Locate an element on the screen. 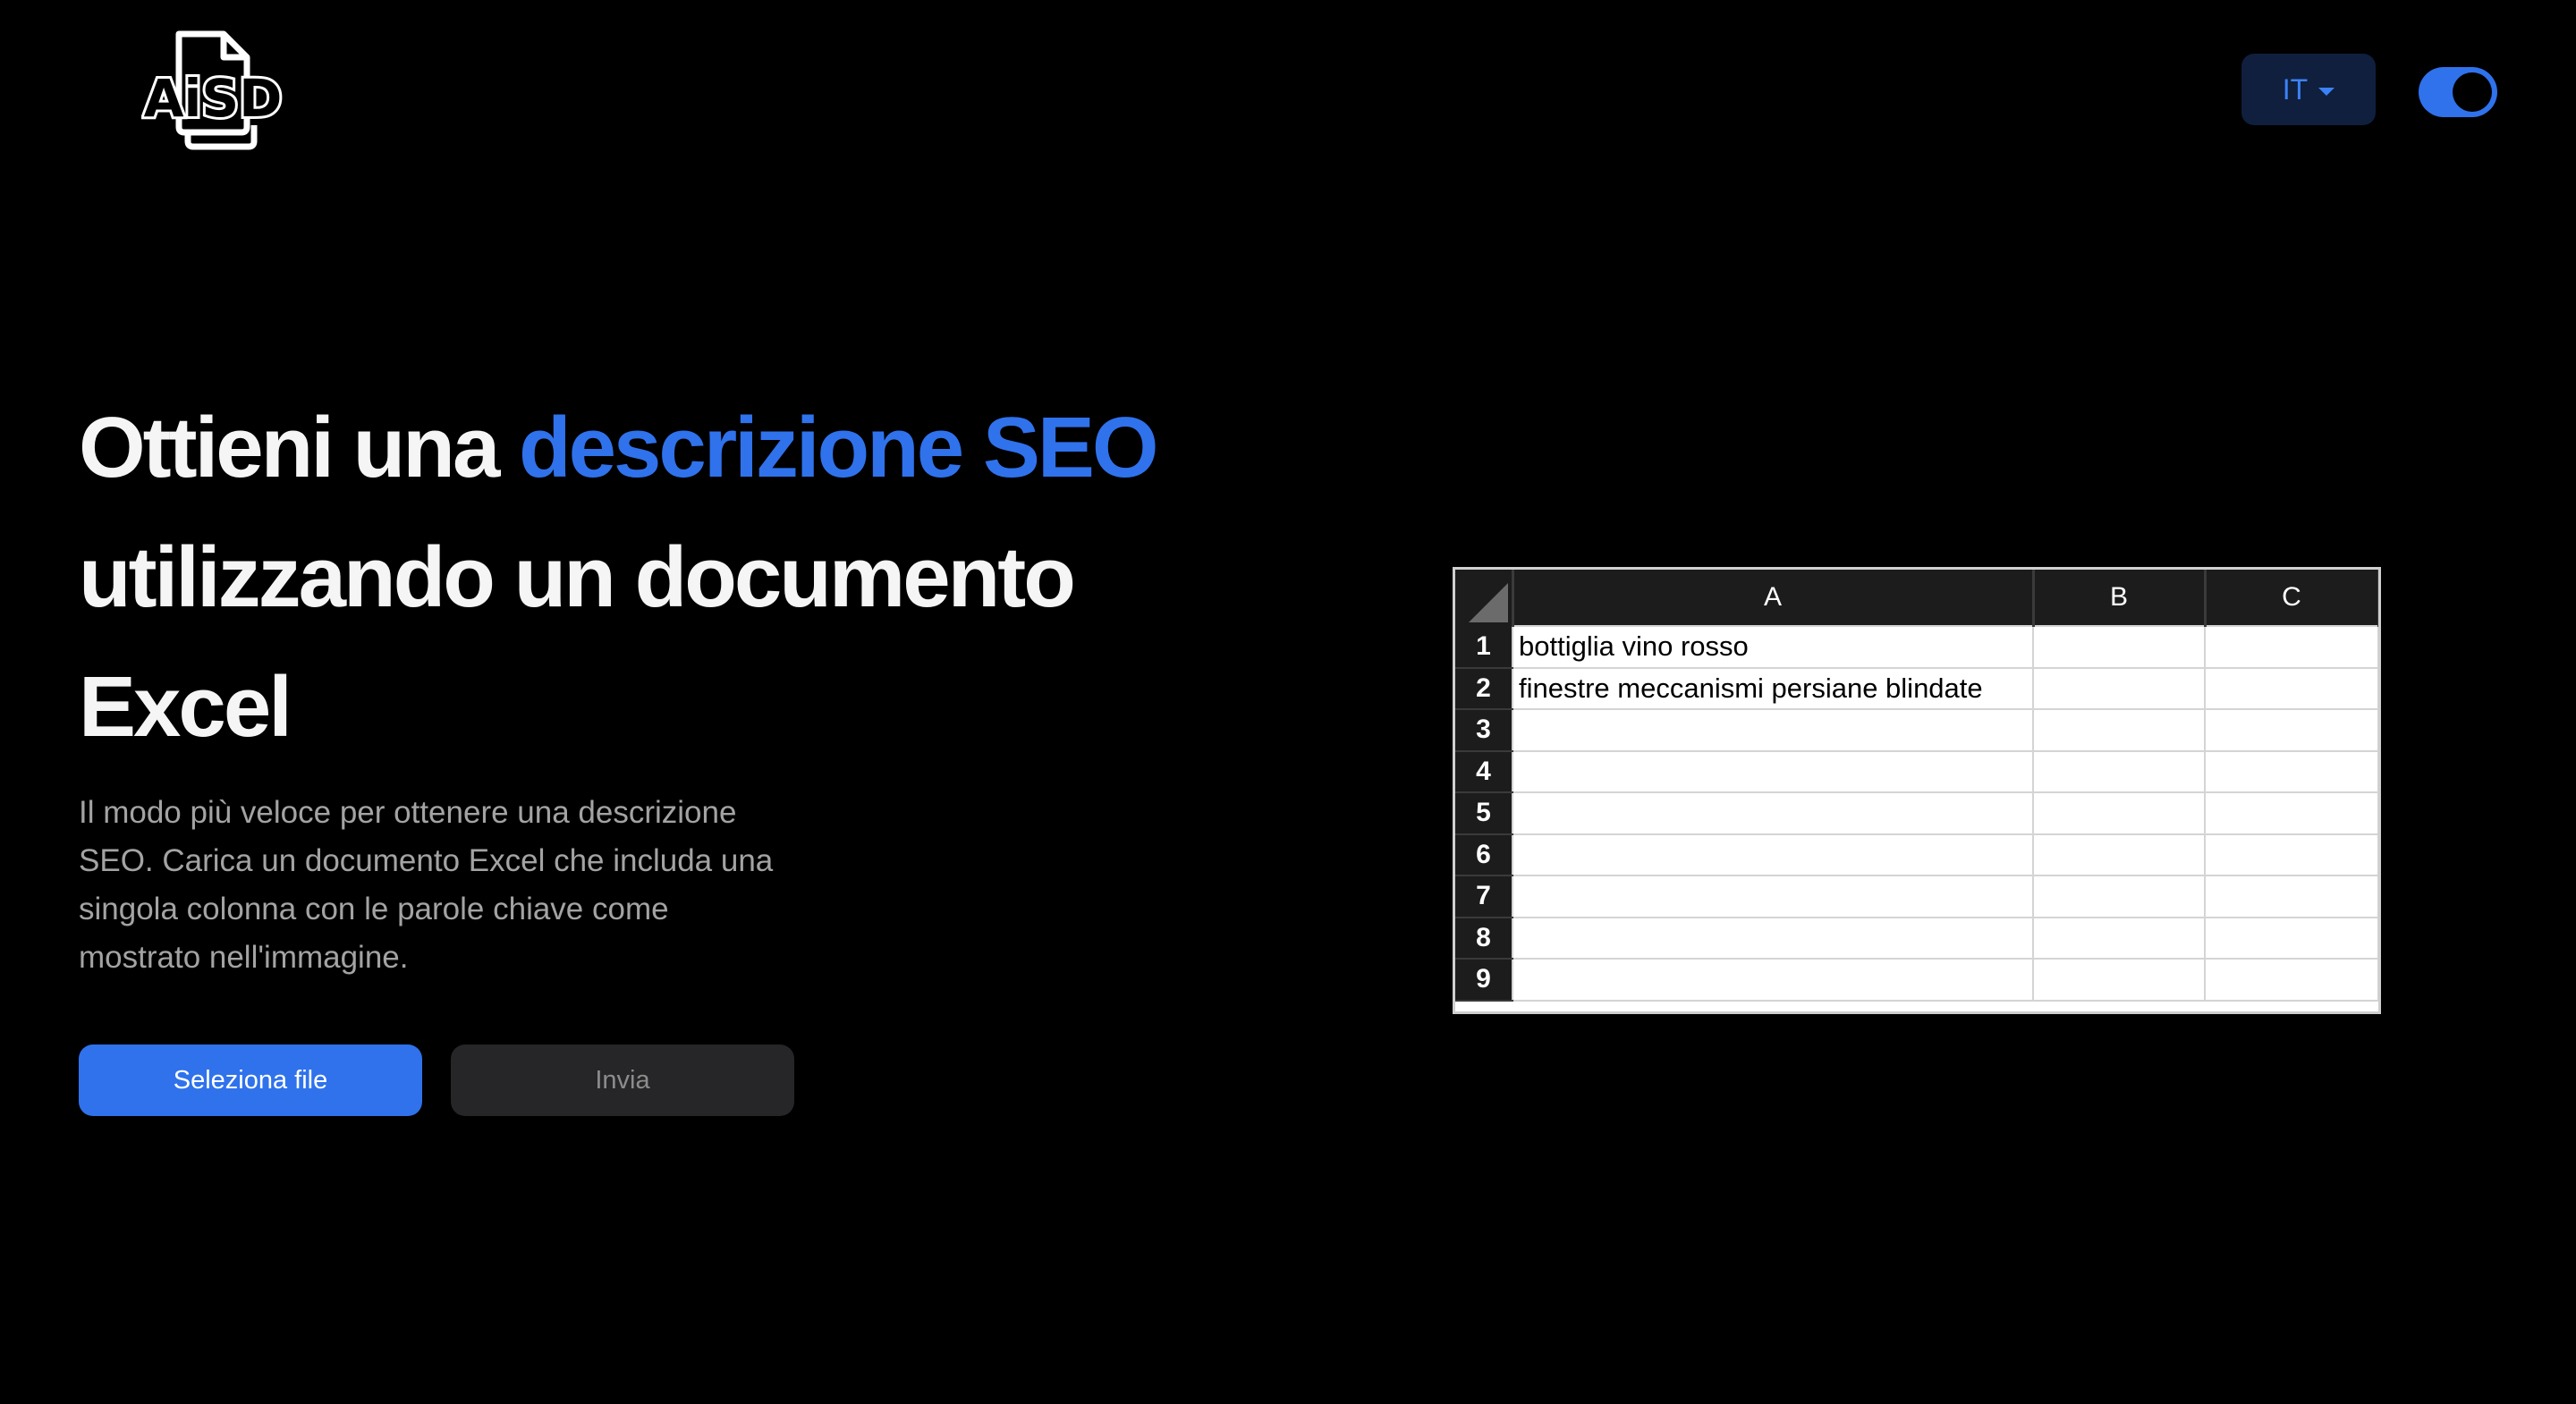 This screenshot has height=1404, width=2576. cell-b7 is located at coordinates (2119, 897).